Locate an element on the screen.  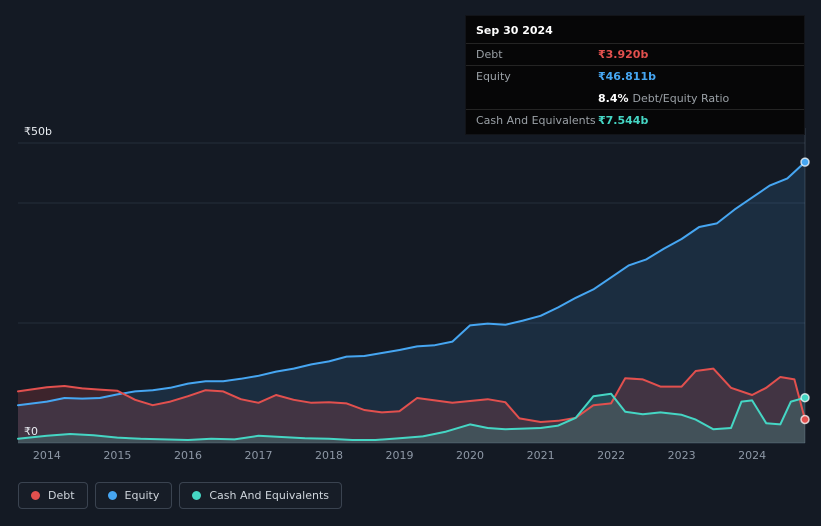
legend-item-equity: Equity is located at coordinates (133, 495).